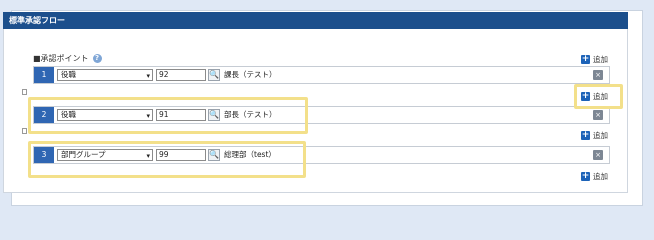 The image size is (654, 240). Describe the element at coordinates (598, 96) in the screenshot. I see `highlight-box-add` at that location.